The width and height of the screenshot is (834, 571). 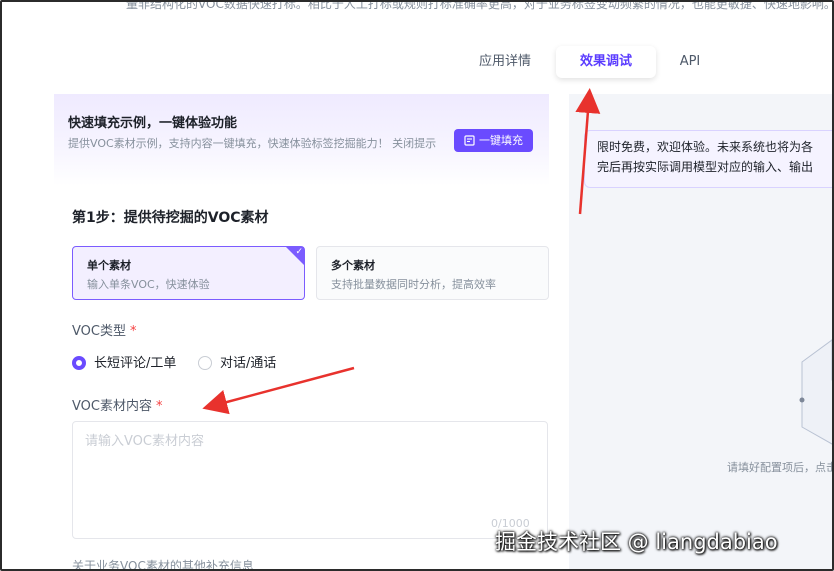 What do you see at coordinates (780, 467) in the screenshot?
I see `empty-result-hint: 请填好配置项后，点击` at bounding box center [780, 467].